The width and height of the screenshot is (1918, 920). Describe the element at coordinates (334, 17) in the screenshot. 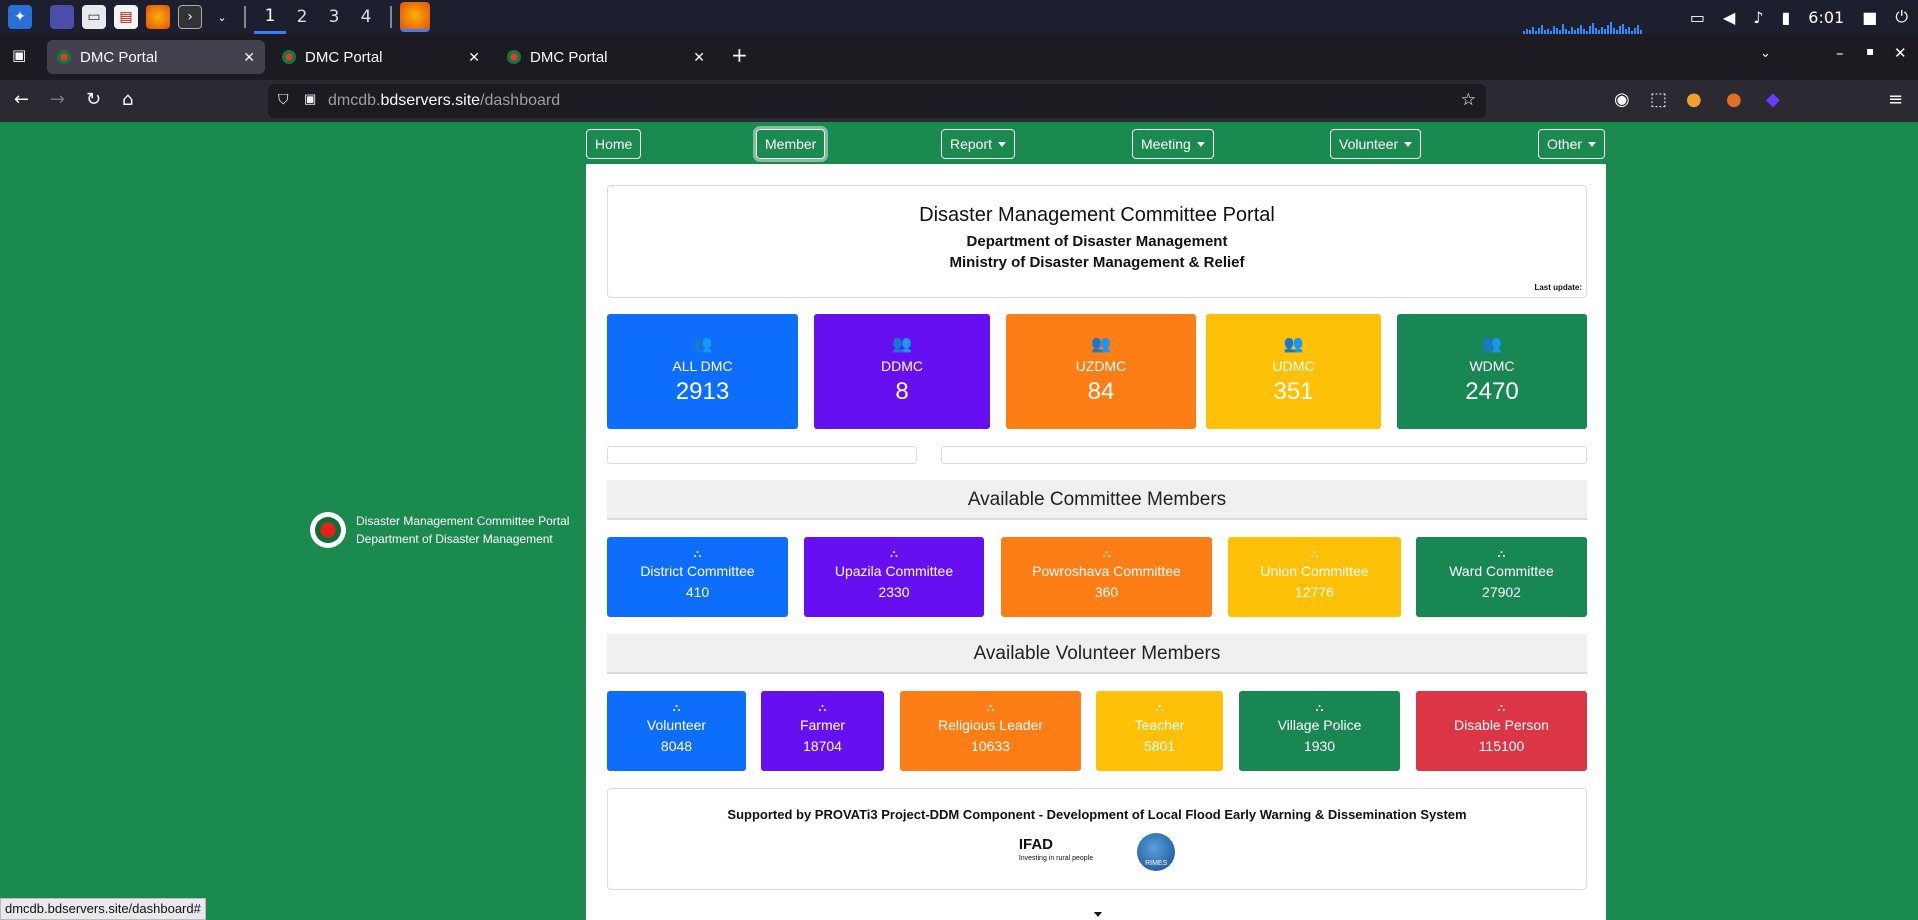

I see `workspace-3: 3` at that location.